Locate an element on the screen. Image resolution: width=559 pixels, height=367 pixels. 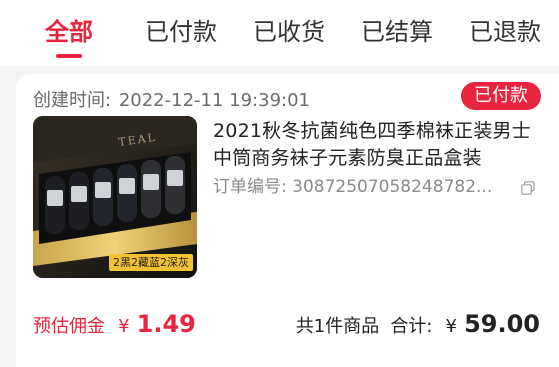
tab-settled-label: 已结算 is located at coordinates (397, 32).